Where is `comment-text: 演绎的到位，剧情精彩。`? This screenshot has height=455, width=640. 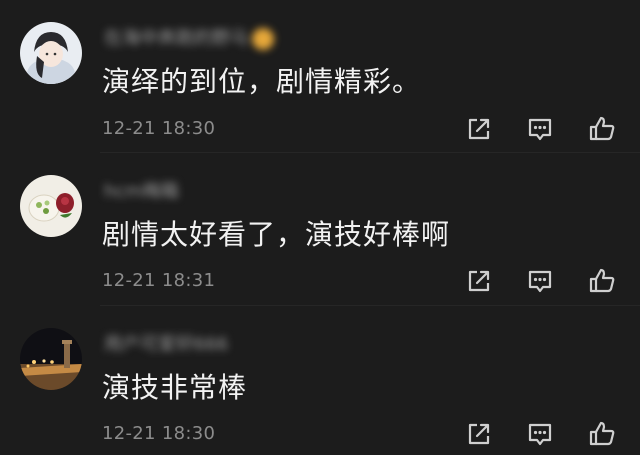
comment-text: 演绎的到位，剧情精彩。 is located at coordinates (262, 81).